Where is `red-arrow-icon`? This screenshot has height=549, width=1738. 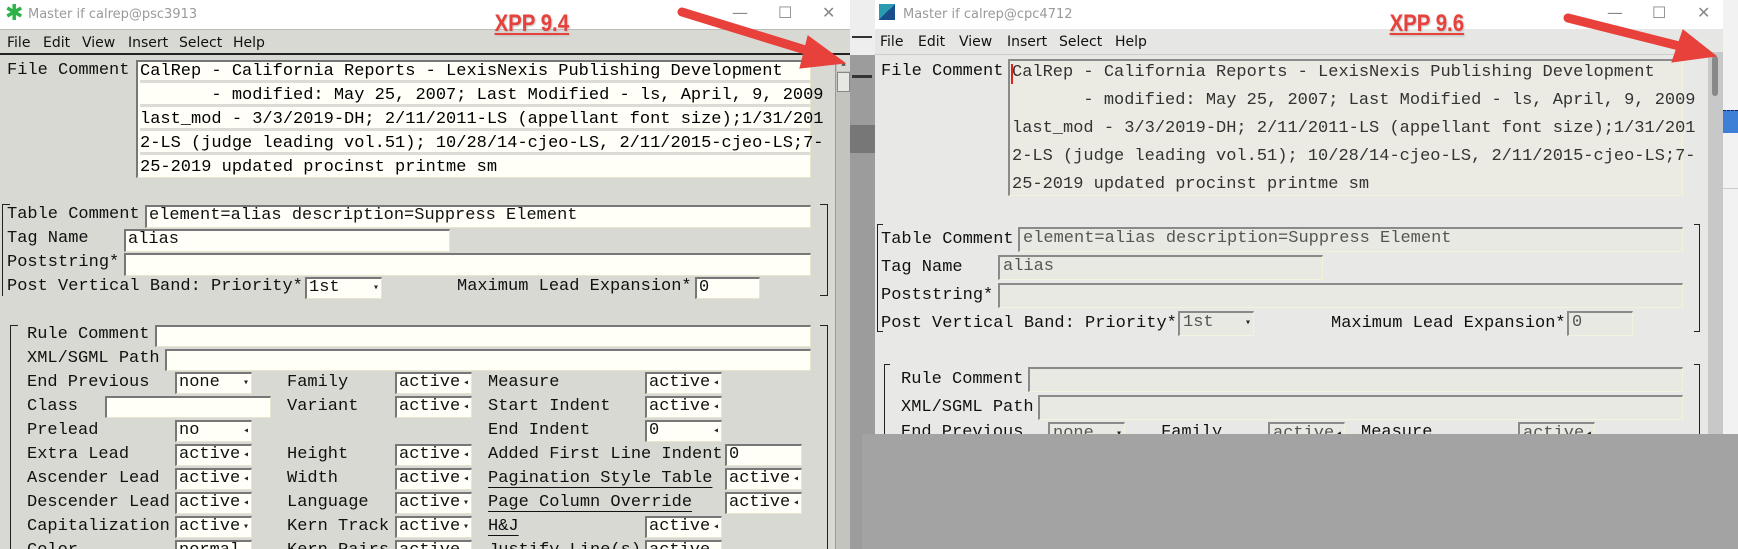 red-arrow-icon is located at coordinates (1197, 38).